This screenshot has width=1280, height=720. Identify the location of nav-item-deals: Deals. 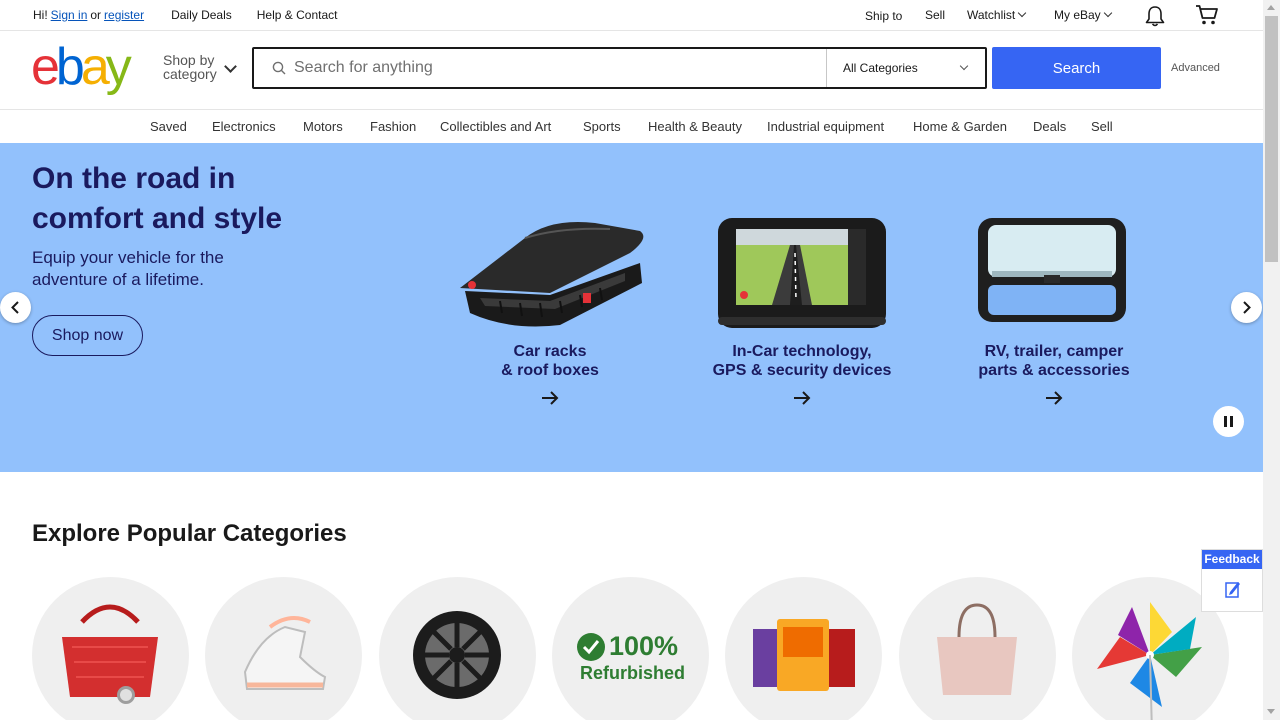
(1049, 126).